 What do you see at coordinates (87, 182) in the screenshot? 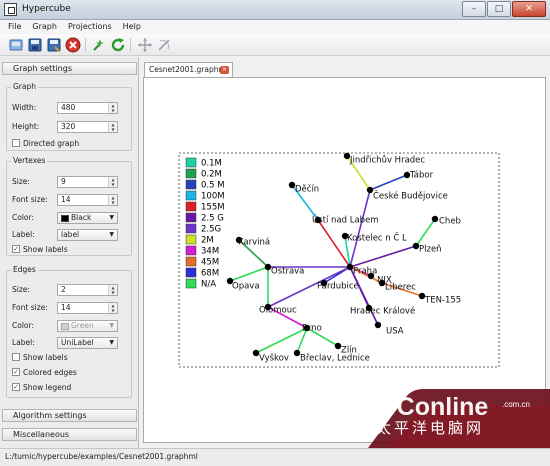
I see `vertex-size-spinbox: 9 ▲ ▼` at bounding box center [87, 182].